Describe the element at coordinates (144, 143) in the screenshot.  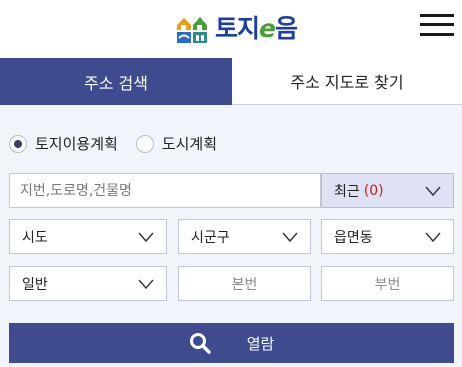
I see `radio-unchecked-icon` at that location.